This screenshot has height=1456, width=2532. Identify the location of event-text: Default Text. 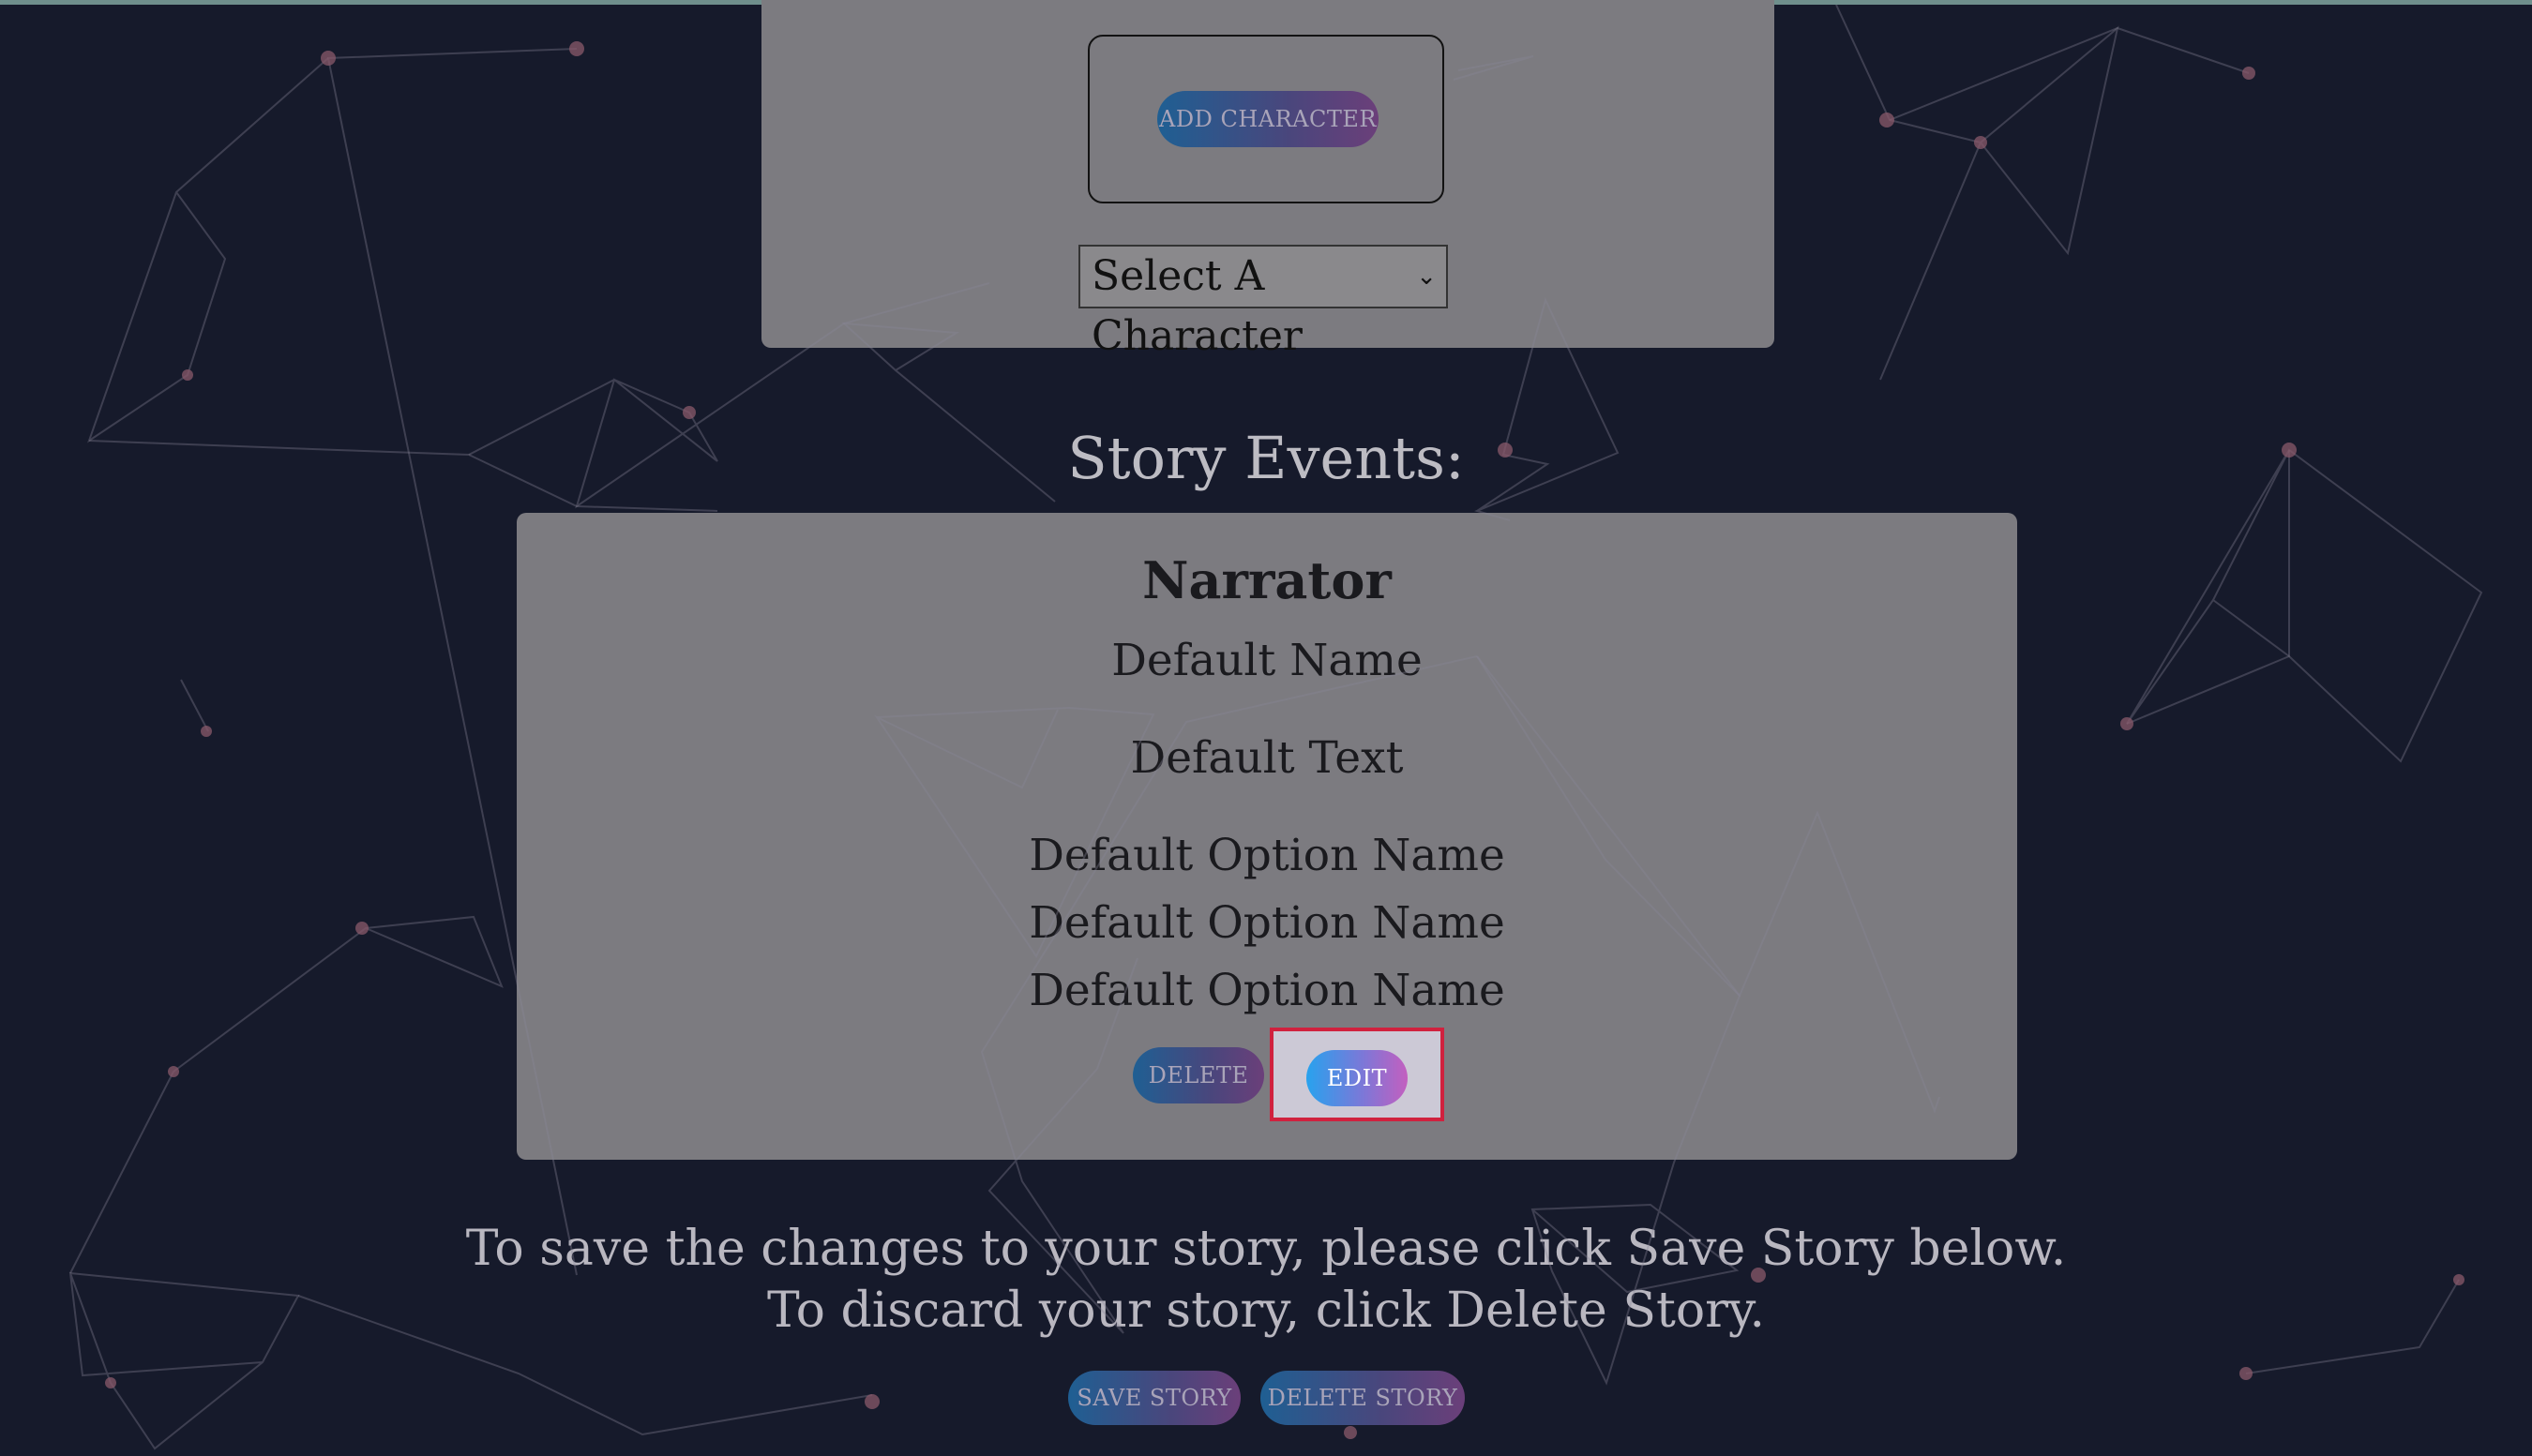
(1267, 758).